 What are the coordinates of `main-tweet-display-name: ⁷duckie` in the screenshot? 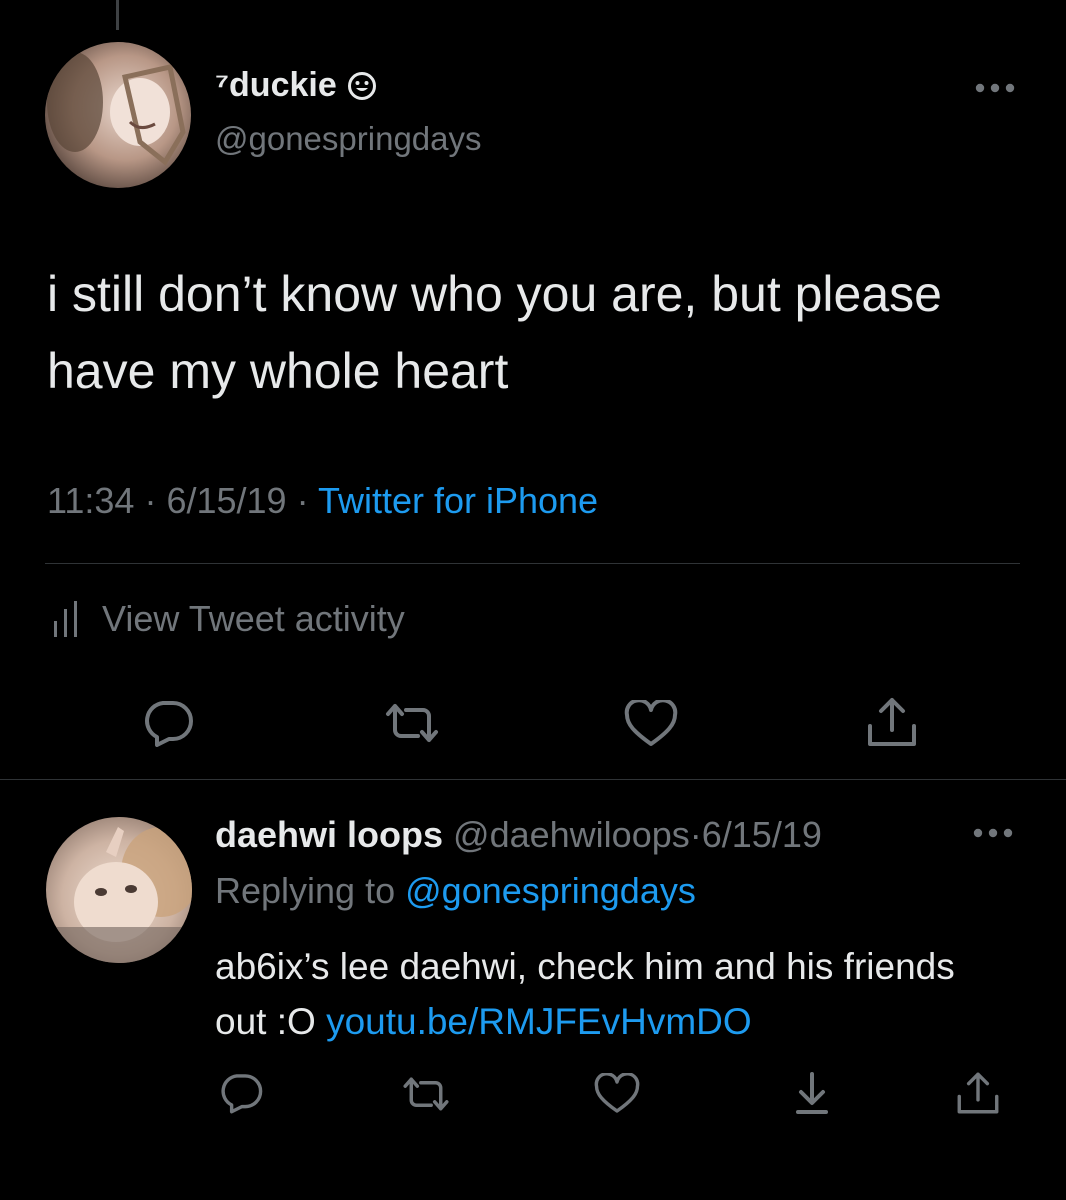 It's located at (296, 85).